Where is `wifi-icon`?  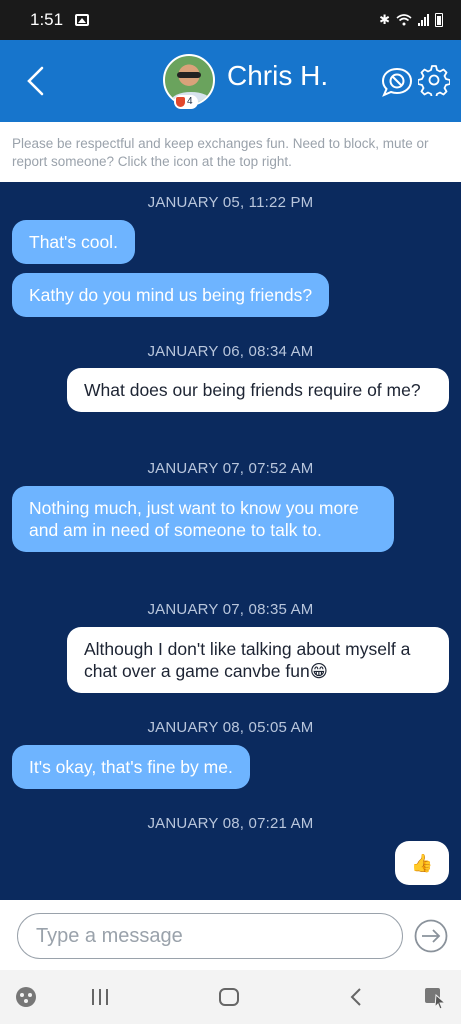 wifi-icon is located at coordinates (404, 20).